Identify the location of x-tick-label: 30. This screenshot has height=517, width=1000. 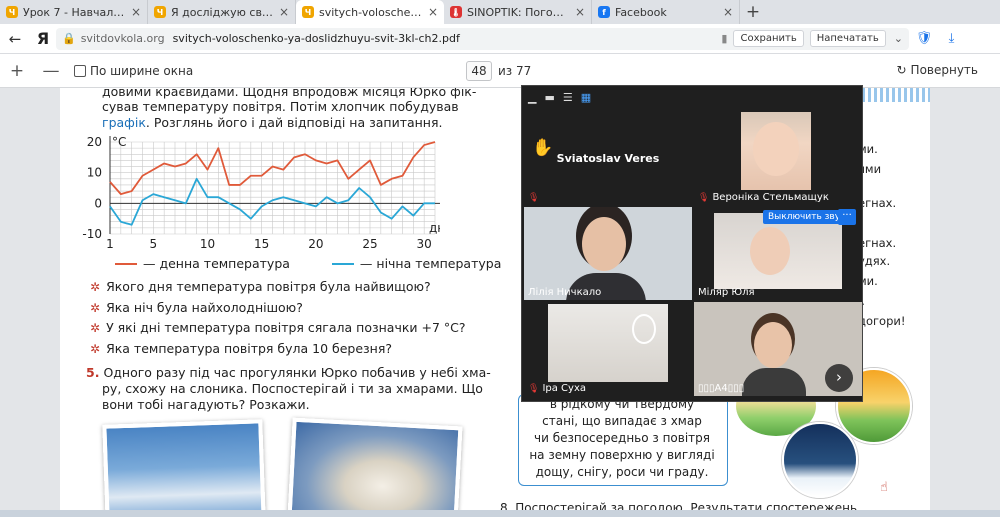
(424, 244).